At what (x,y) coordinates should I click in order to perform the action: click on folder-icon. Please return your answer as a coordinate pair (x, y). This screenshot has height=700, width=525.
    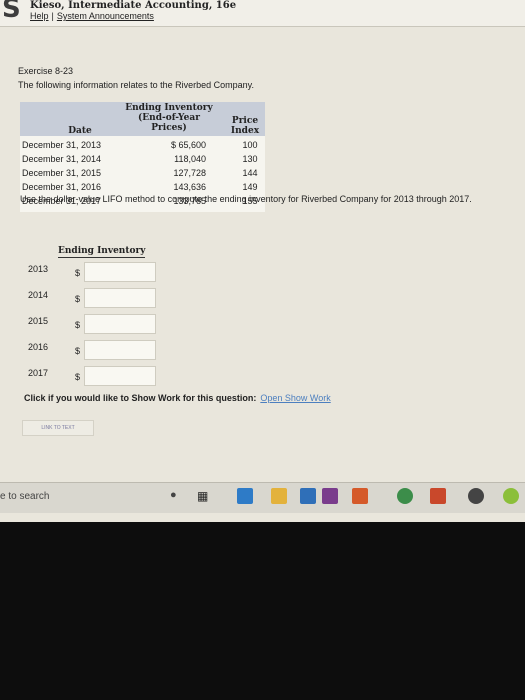
    Looking at the image, I should click on (360, 496).